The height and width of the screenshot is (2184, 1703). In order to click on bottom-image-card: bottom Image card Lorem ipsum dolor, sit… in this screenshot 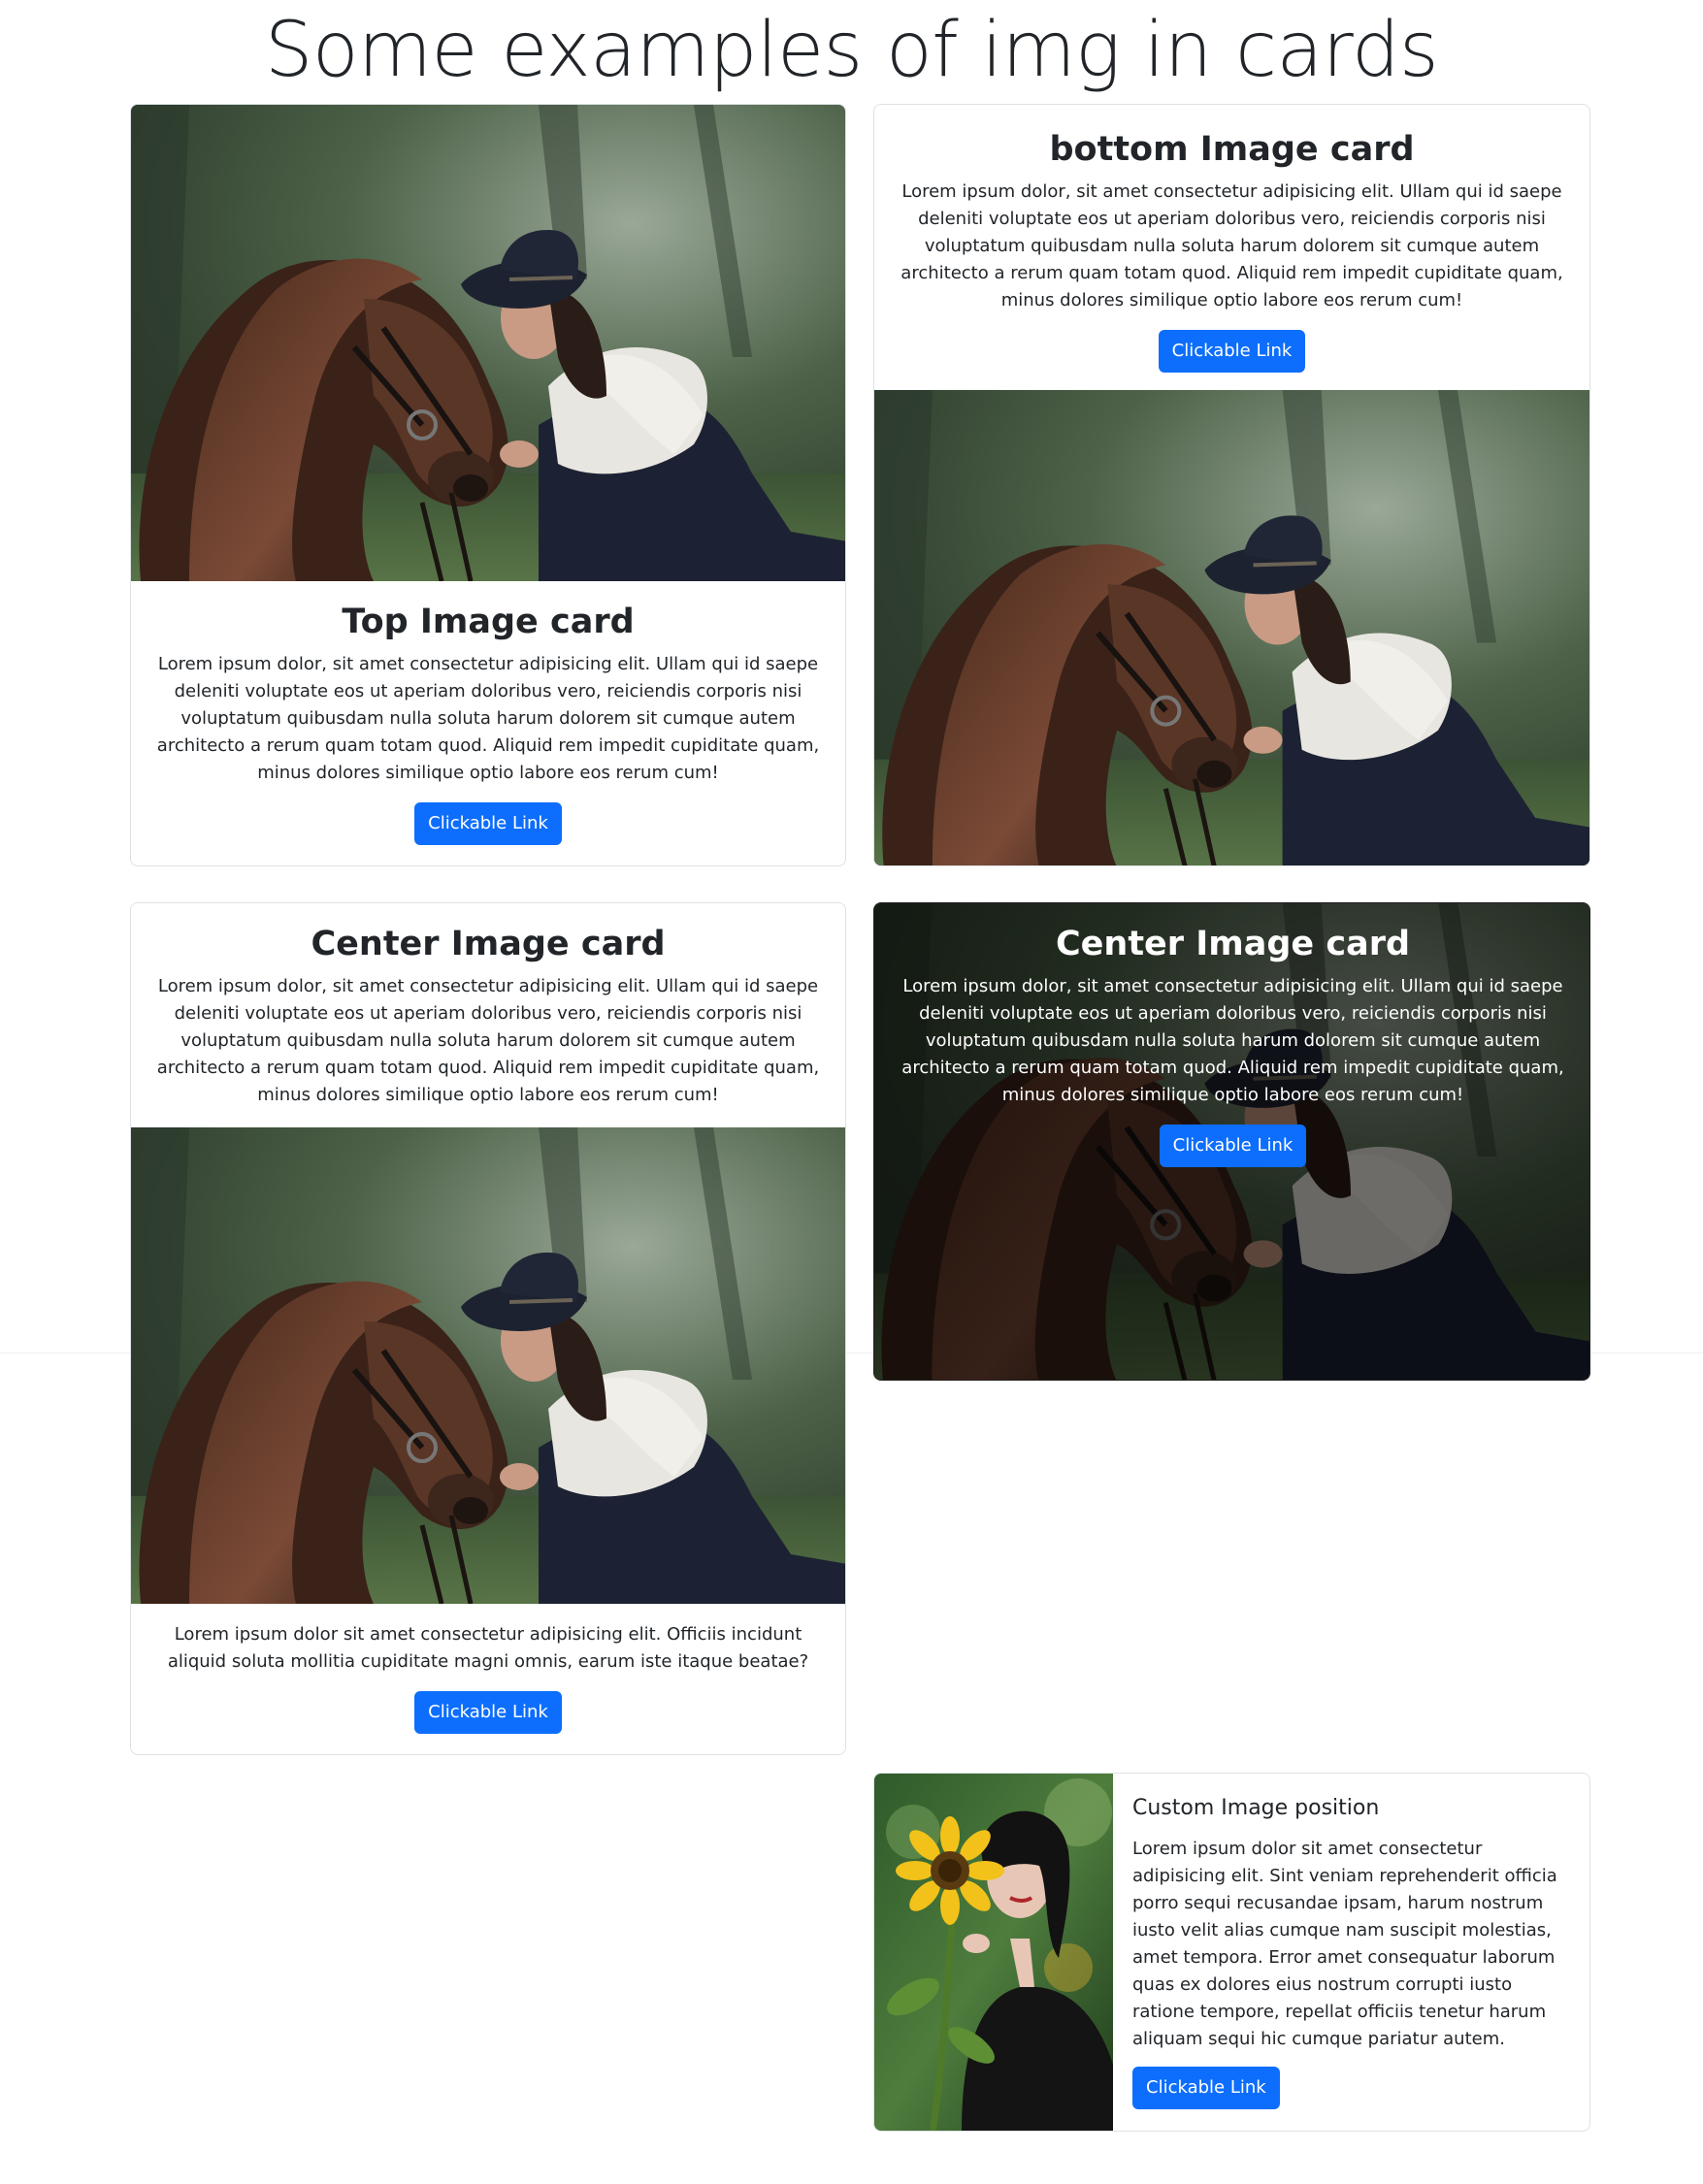, I will do `click(1231, 485)`.